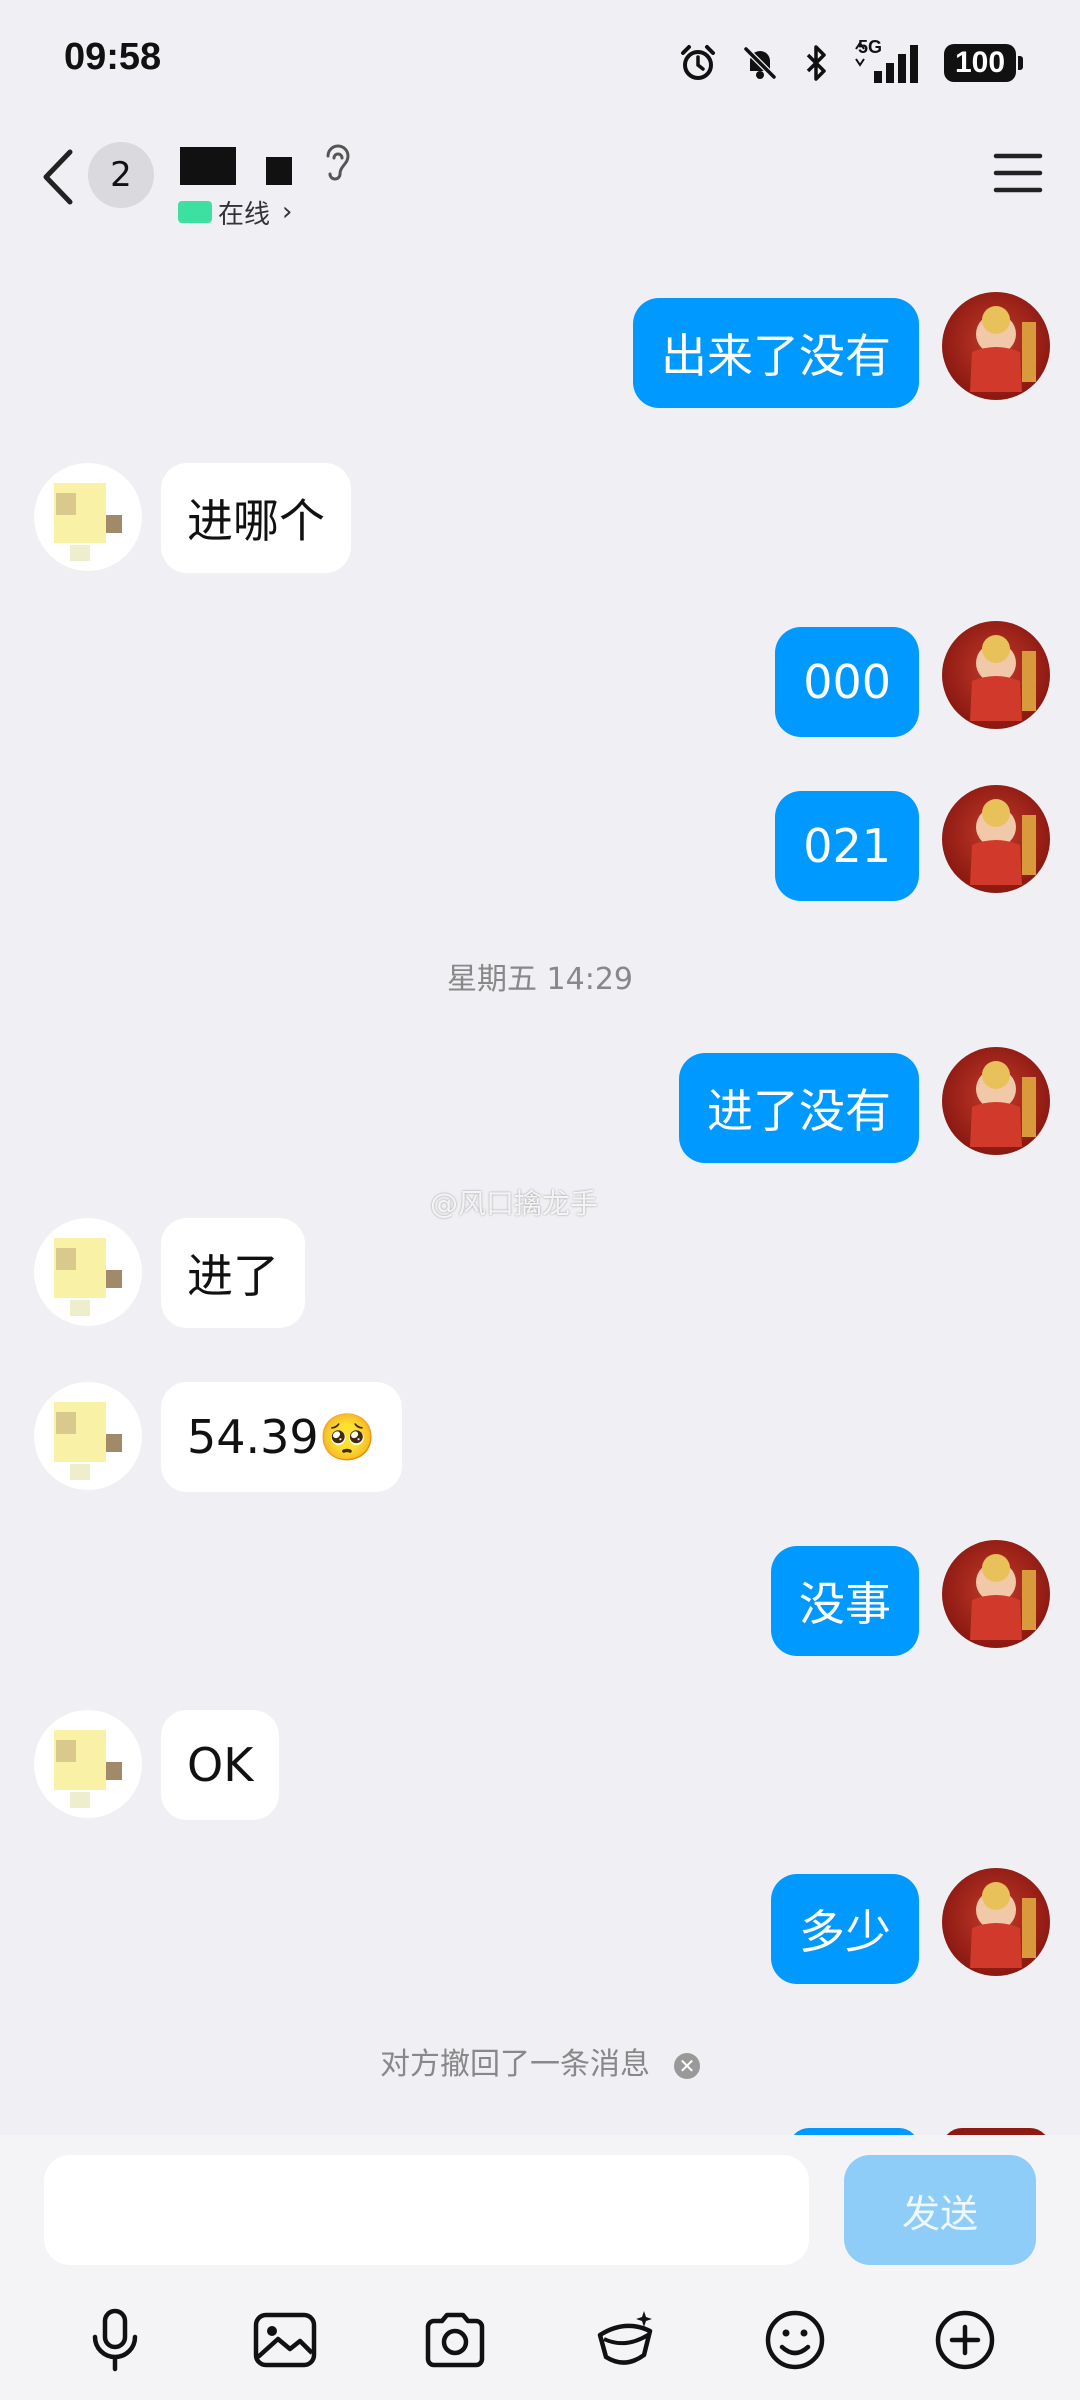 Image resolution: width=1080 pixels, height=2400 pixels. What do you see at coordinates (256, 518) in the screenshot?
I see `message-bubble-in: 进哪个` at bounding box center [256, 518].